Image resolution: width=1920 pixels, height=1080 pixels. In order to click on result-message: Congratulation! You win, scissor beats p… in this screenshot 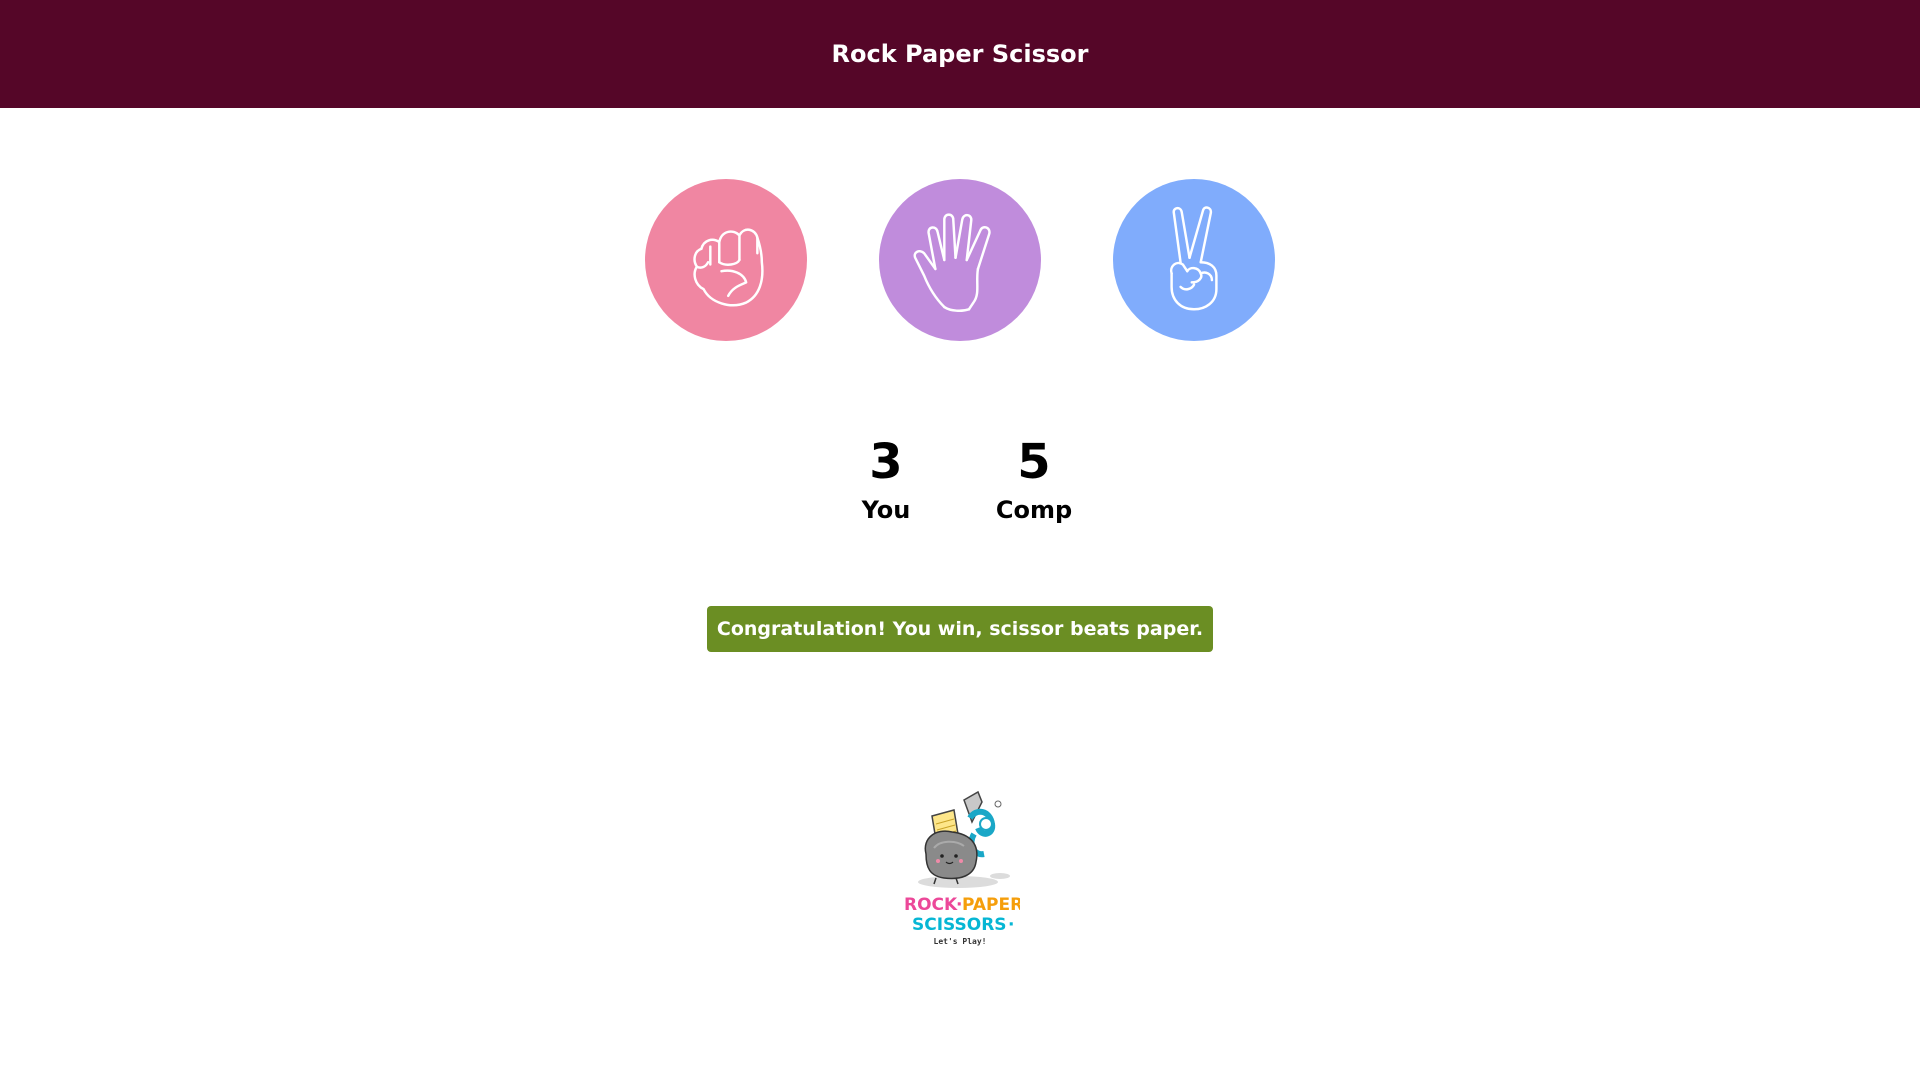, I will do `click(960, 629)`.